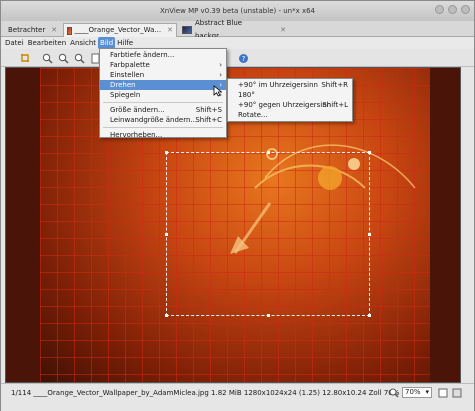  What do you see at coordinates (123, 85) in the screenshot?
I see `menu-item-label: Drehen` at bounding box center [123, 85].